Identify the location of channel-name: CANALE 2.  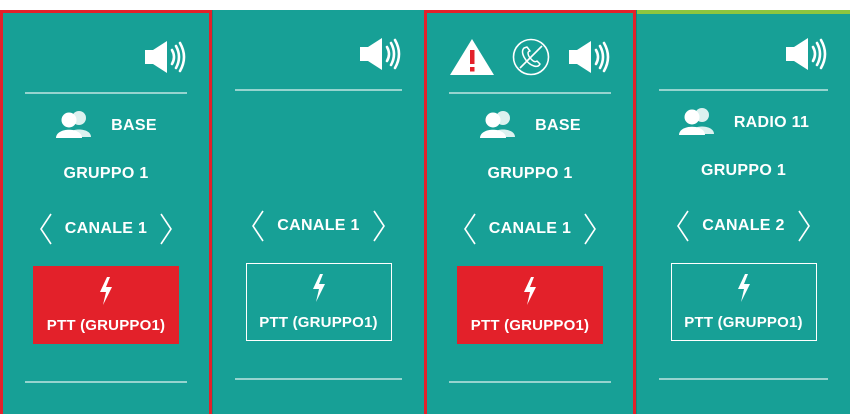
(743, 225).